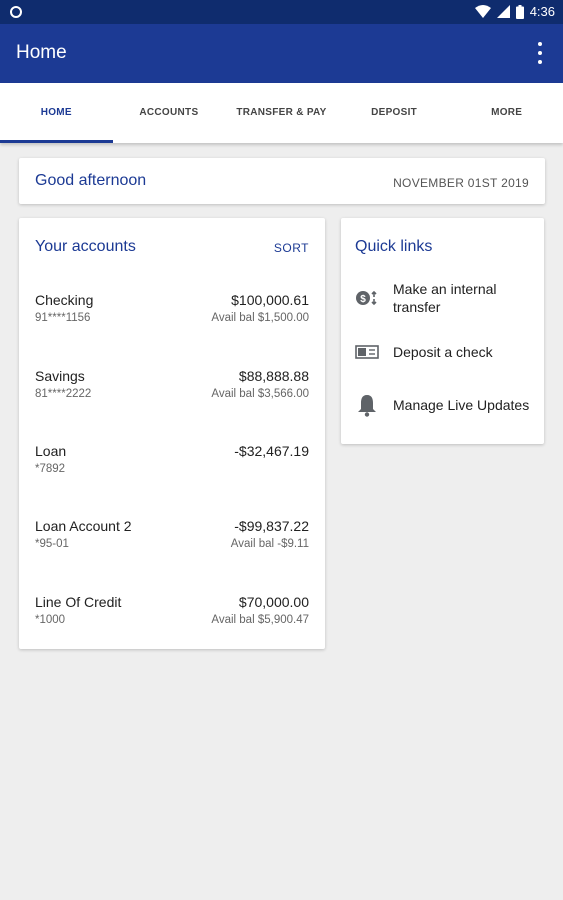  I want to click on quick-link-live-updates: Manage Live Updates, so click(445, 405).